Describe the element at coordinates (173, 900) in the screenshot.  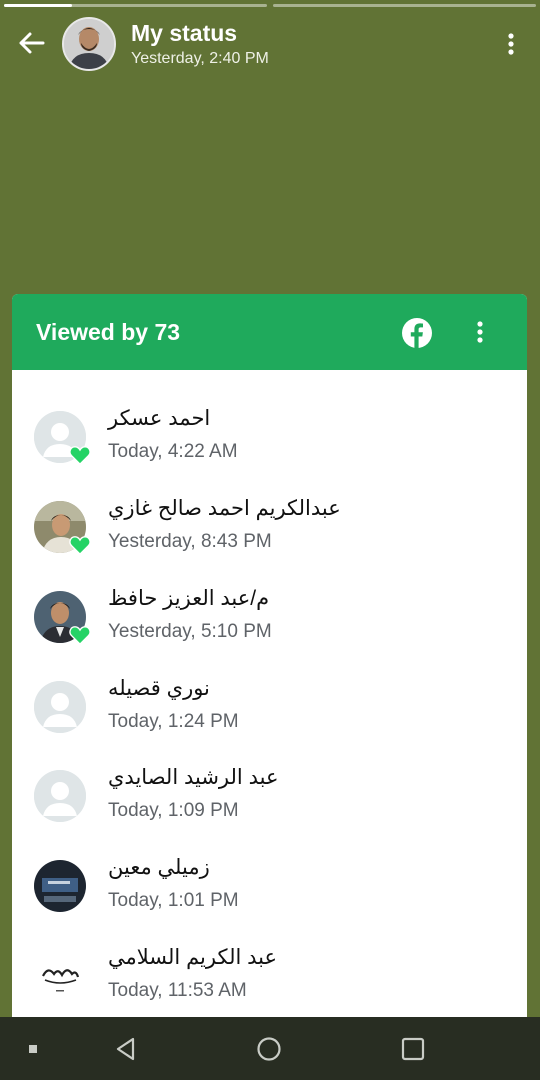
I see `viewer-time: Today, 1:01 PM` at that location.